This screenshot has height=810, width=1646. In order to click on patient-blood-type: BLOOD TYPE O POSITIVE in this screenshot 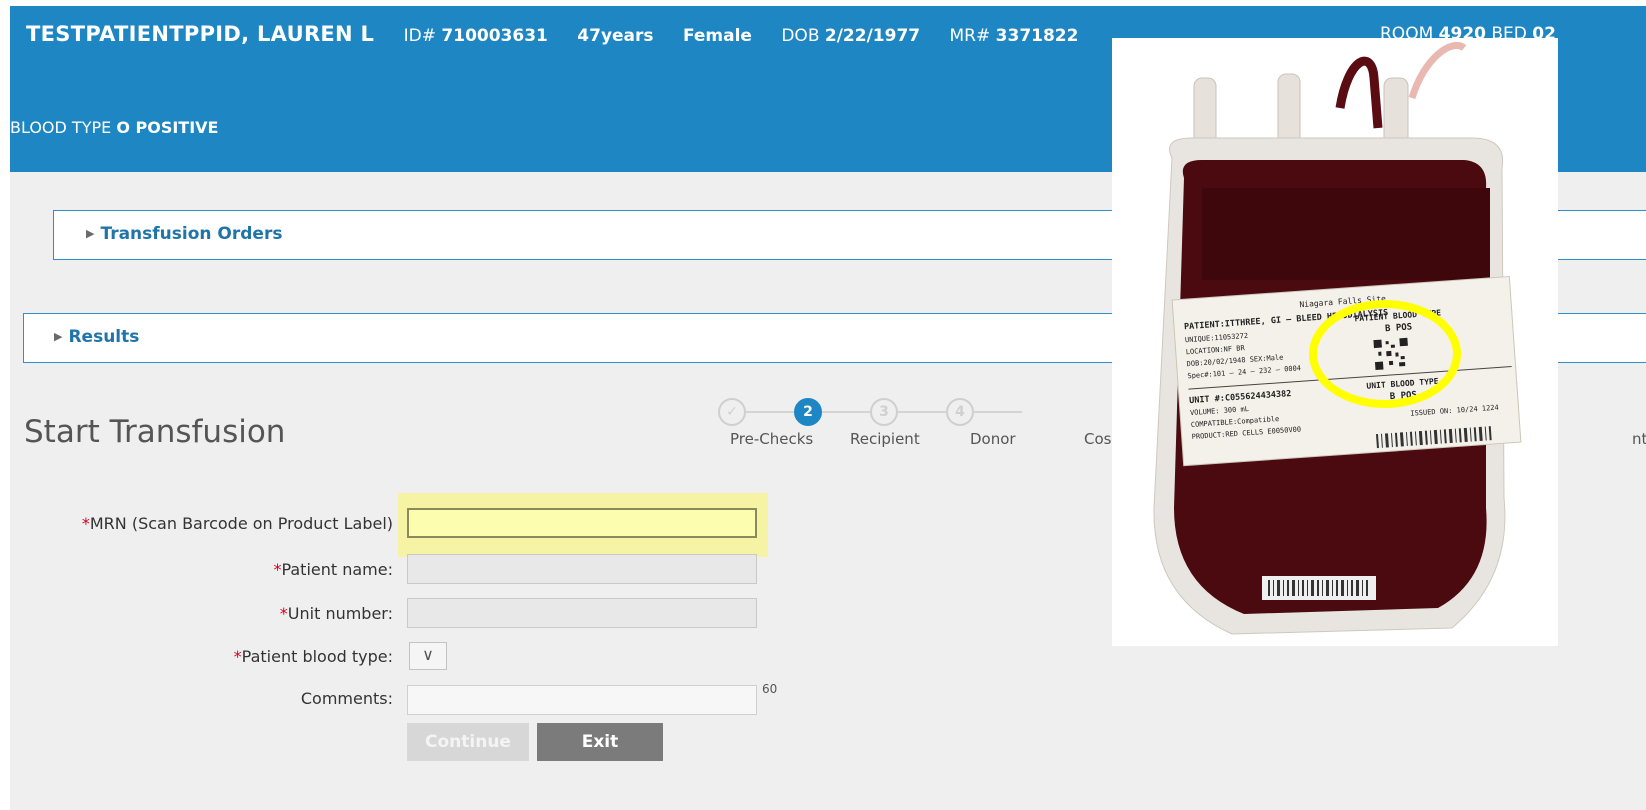, I will do `click(114, 127)`.